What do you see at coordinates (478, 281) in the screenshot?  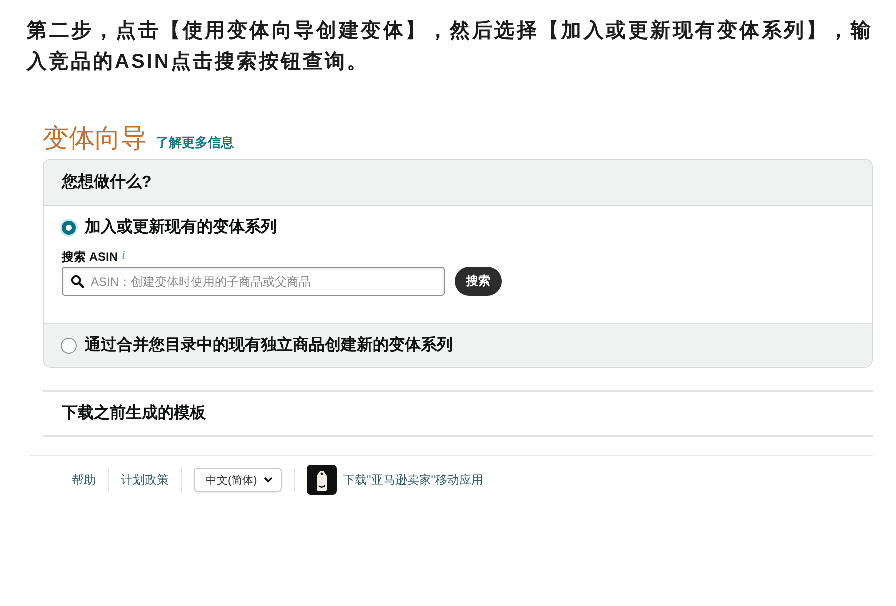 I see `search-button: 搜索` at bounding box center [478, 281].